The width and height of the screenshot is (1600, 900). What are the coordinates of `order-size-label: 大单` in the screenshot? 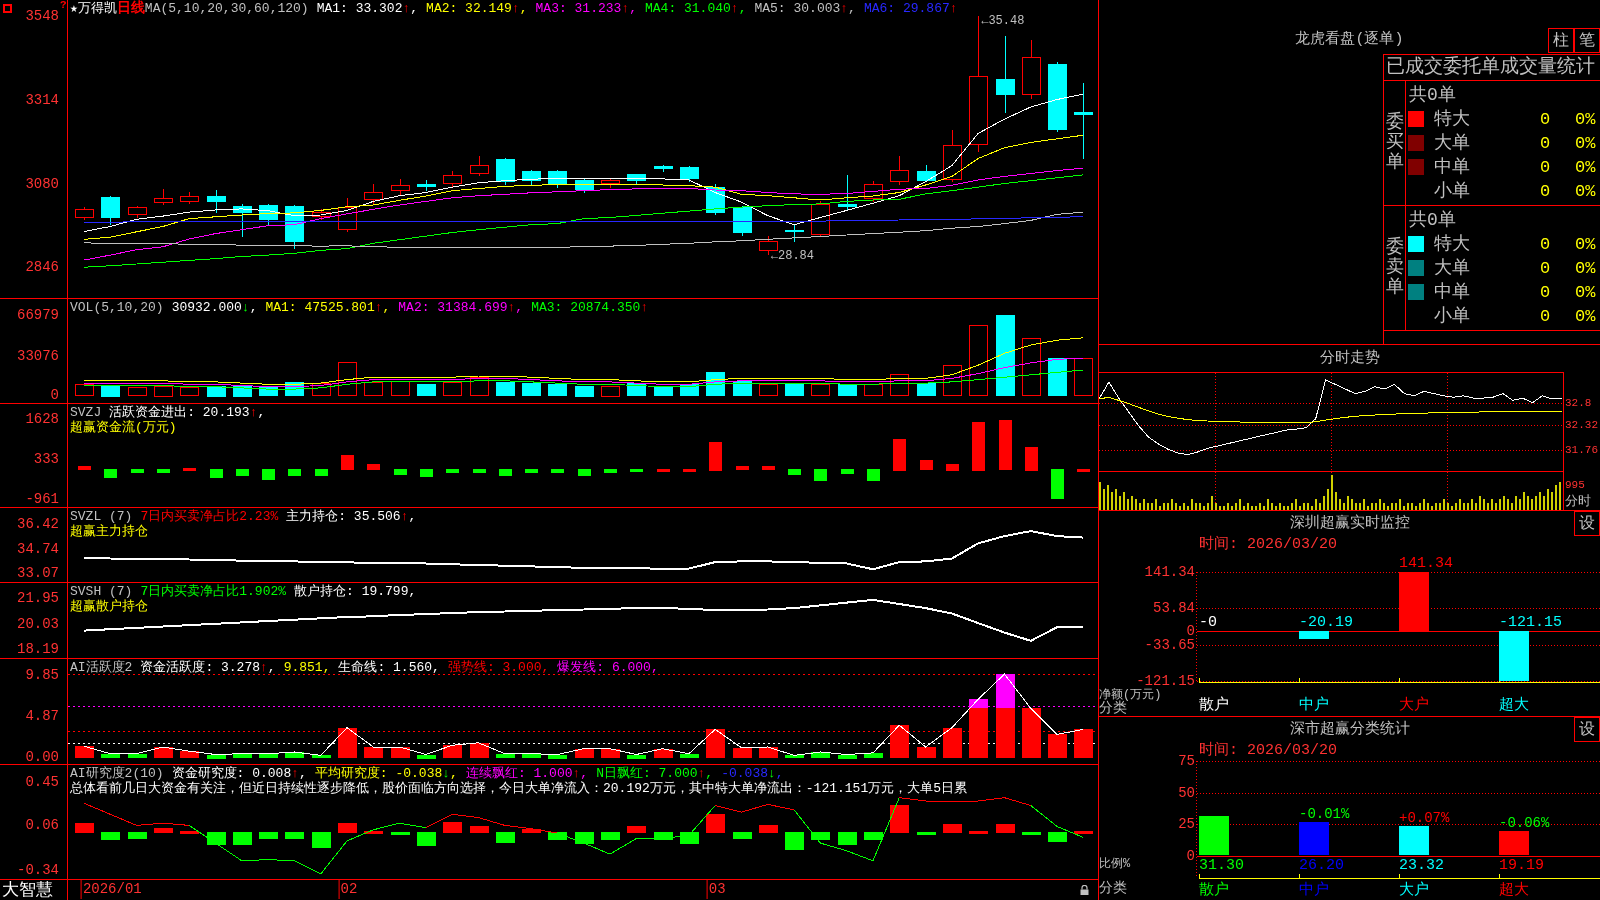 It's located at (1452, 268).